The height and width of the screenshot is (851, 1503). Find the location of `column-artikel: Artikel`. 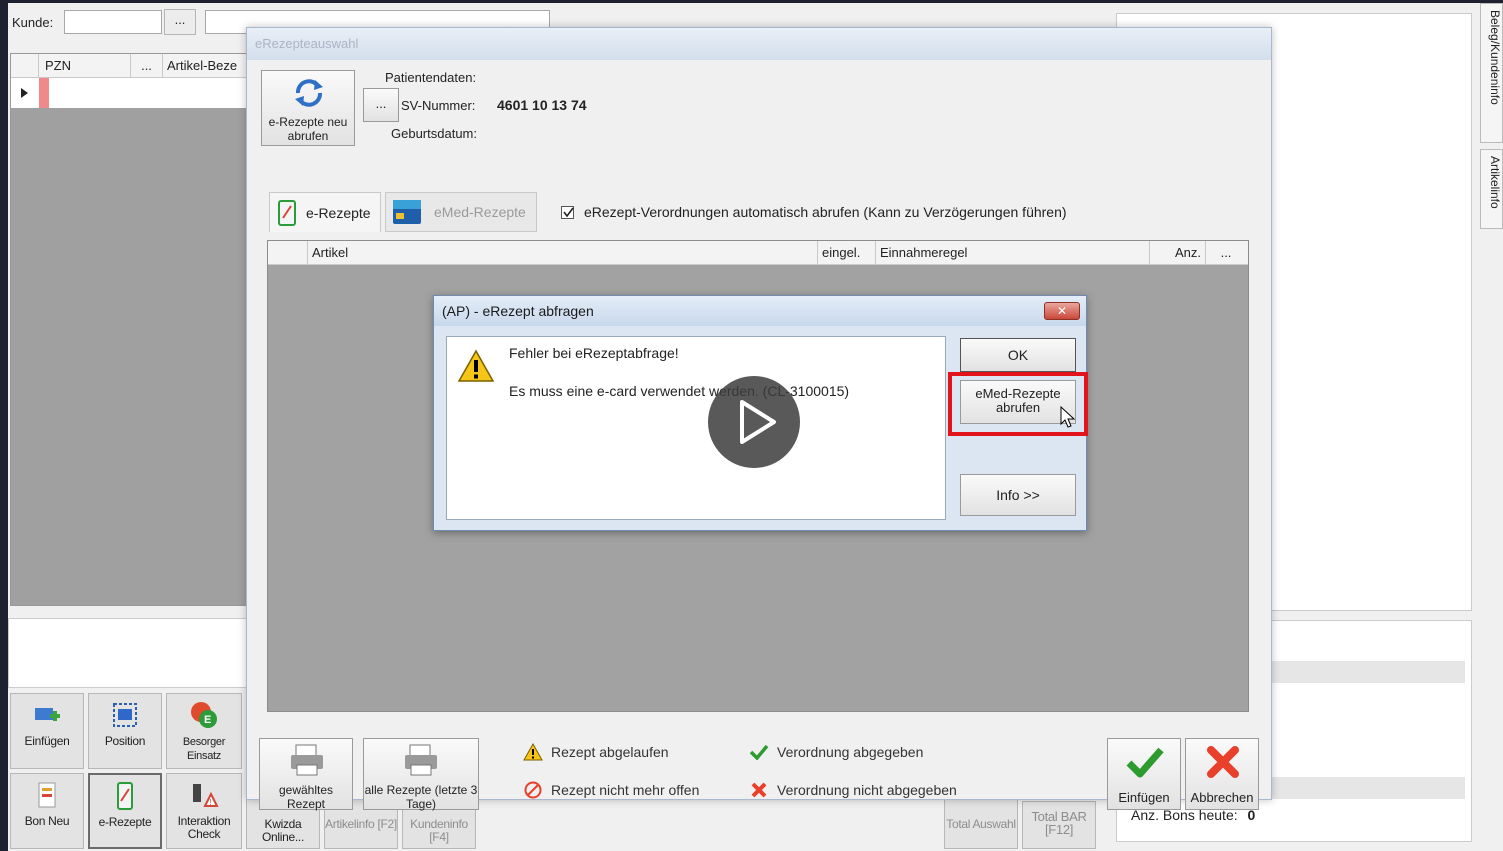

column-artikel: Artikel is located at coordinates (563, 252).